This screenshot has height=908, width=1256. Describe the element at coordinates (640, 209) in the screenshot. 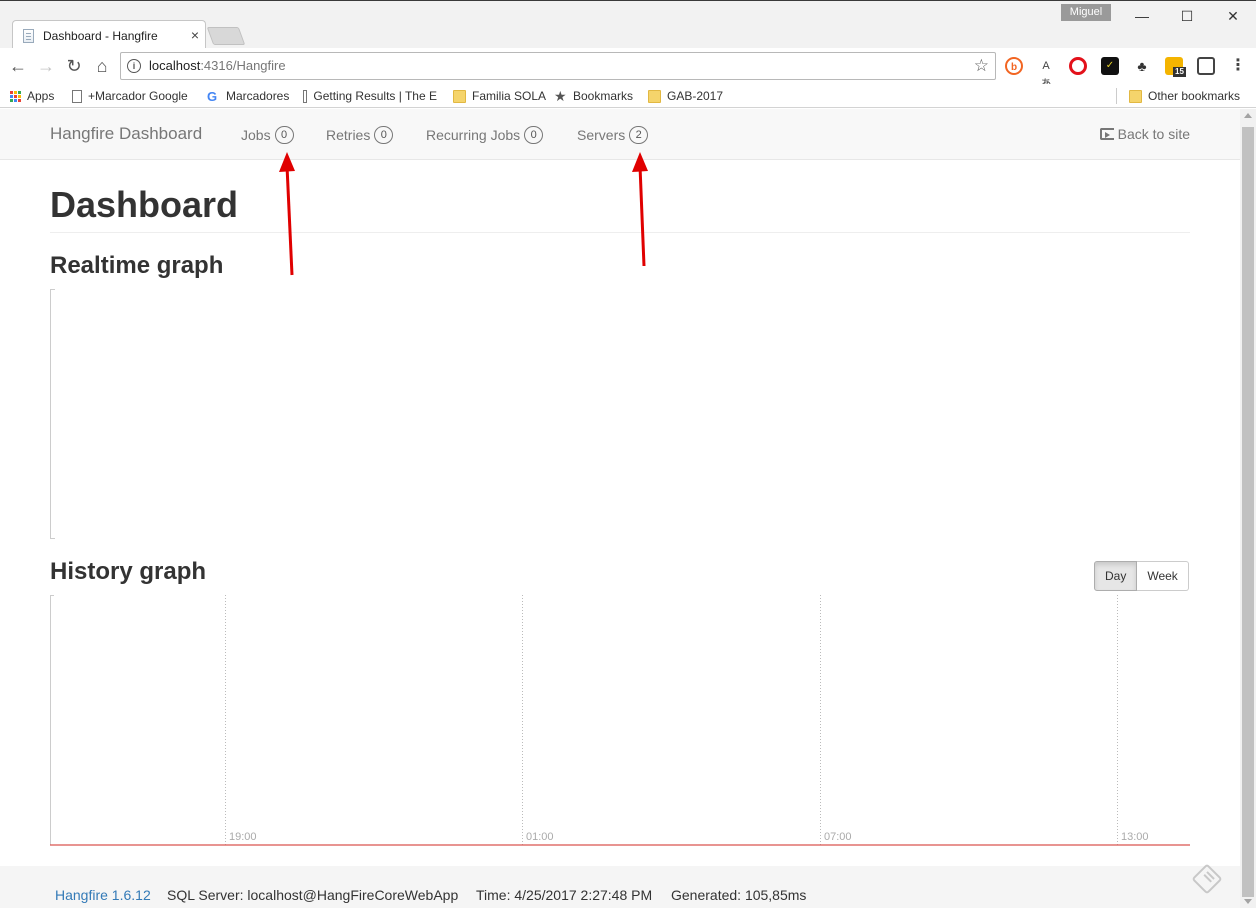

I see `annotation-arrow-servers` at that location.